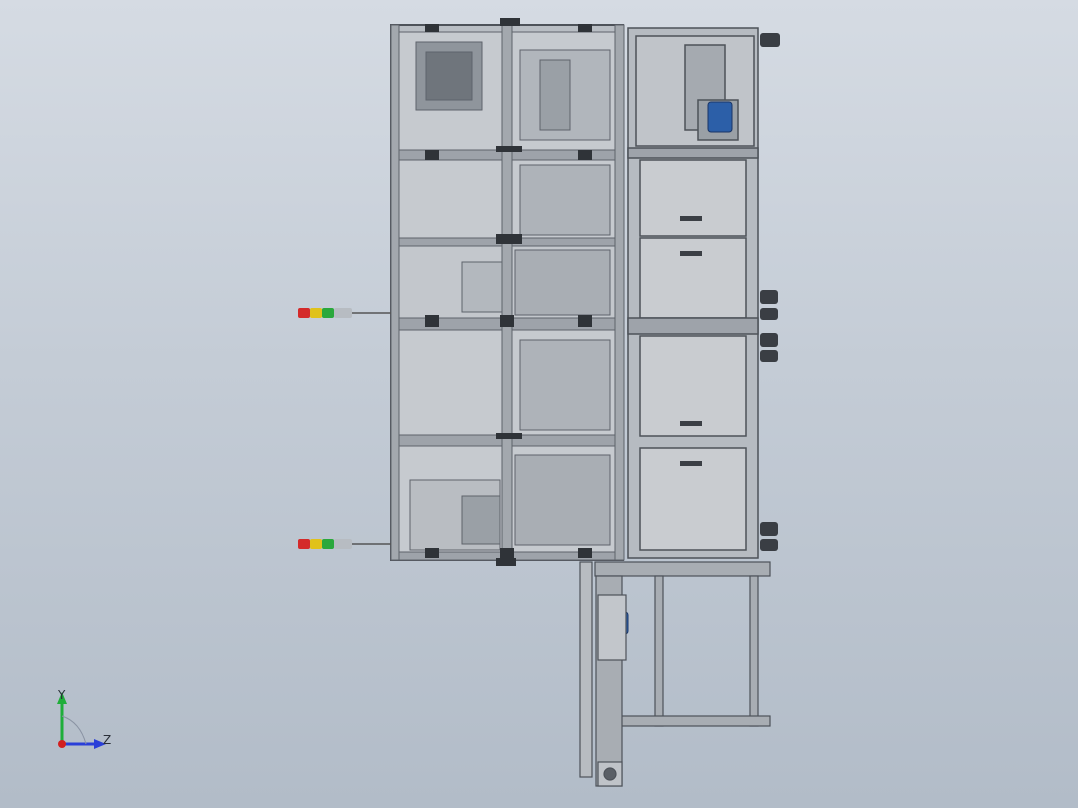 Image resolution: width=1078 pixels, height=808 pixels. Describe the element at coordinates (107, 740) in the screenshot. I see `triad-z-label: Z` at that location.